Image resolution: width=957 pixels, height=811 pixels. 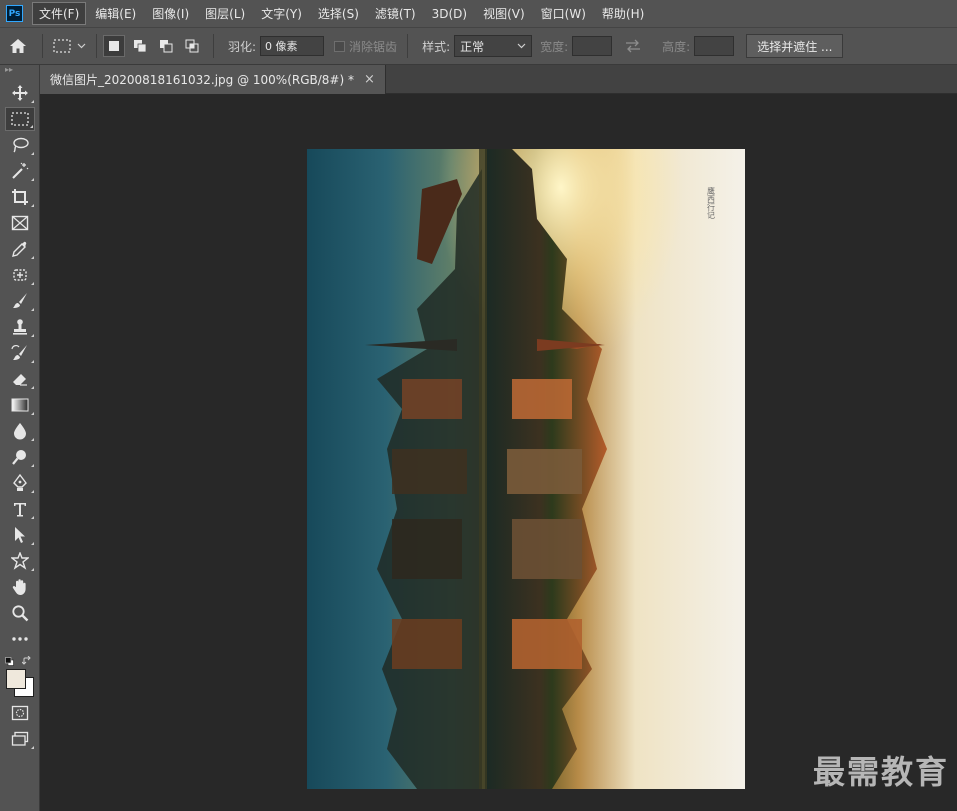 I want to click on antialias-checkbox, so click(x=340, y=46).